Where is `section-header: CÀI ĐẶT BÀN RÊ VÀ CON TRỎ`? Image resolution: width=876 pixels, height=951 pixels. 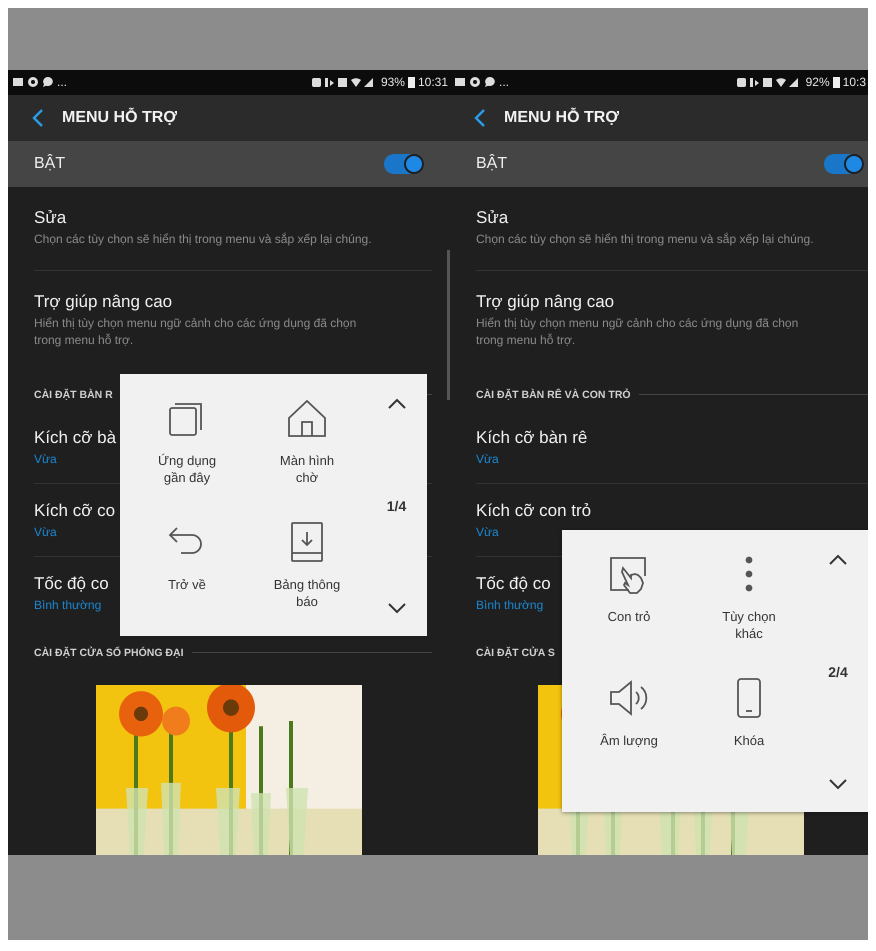
section-header: CÀI ĐẶT BÀN RÊ VÀ CON TRỎ is located at coordinates (553, 394).